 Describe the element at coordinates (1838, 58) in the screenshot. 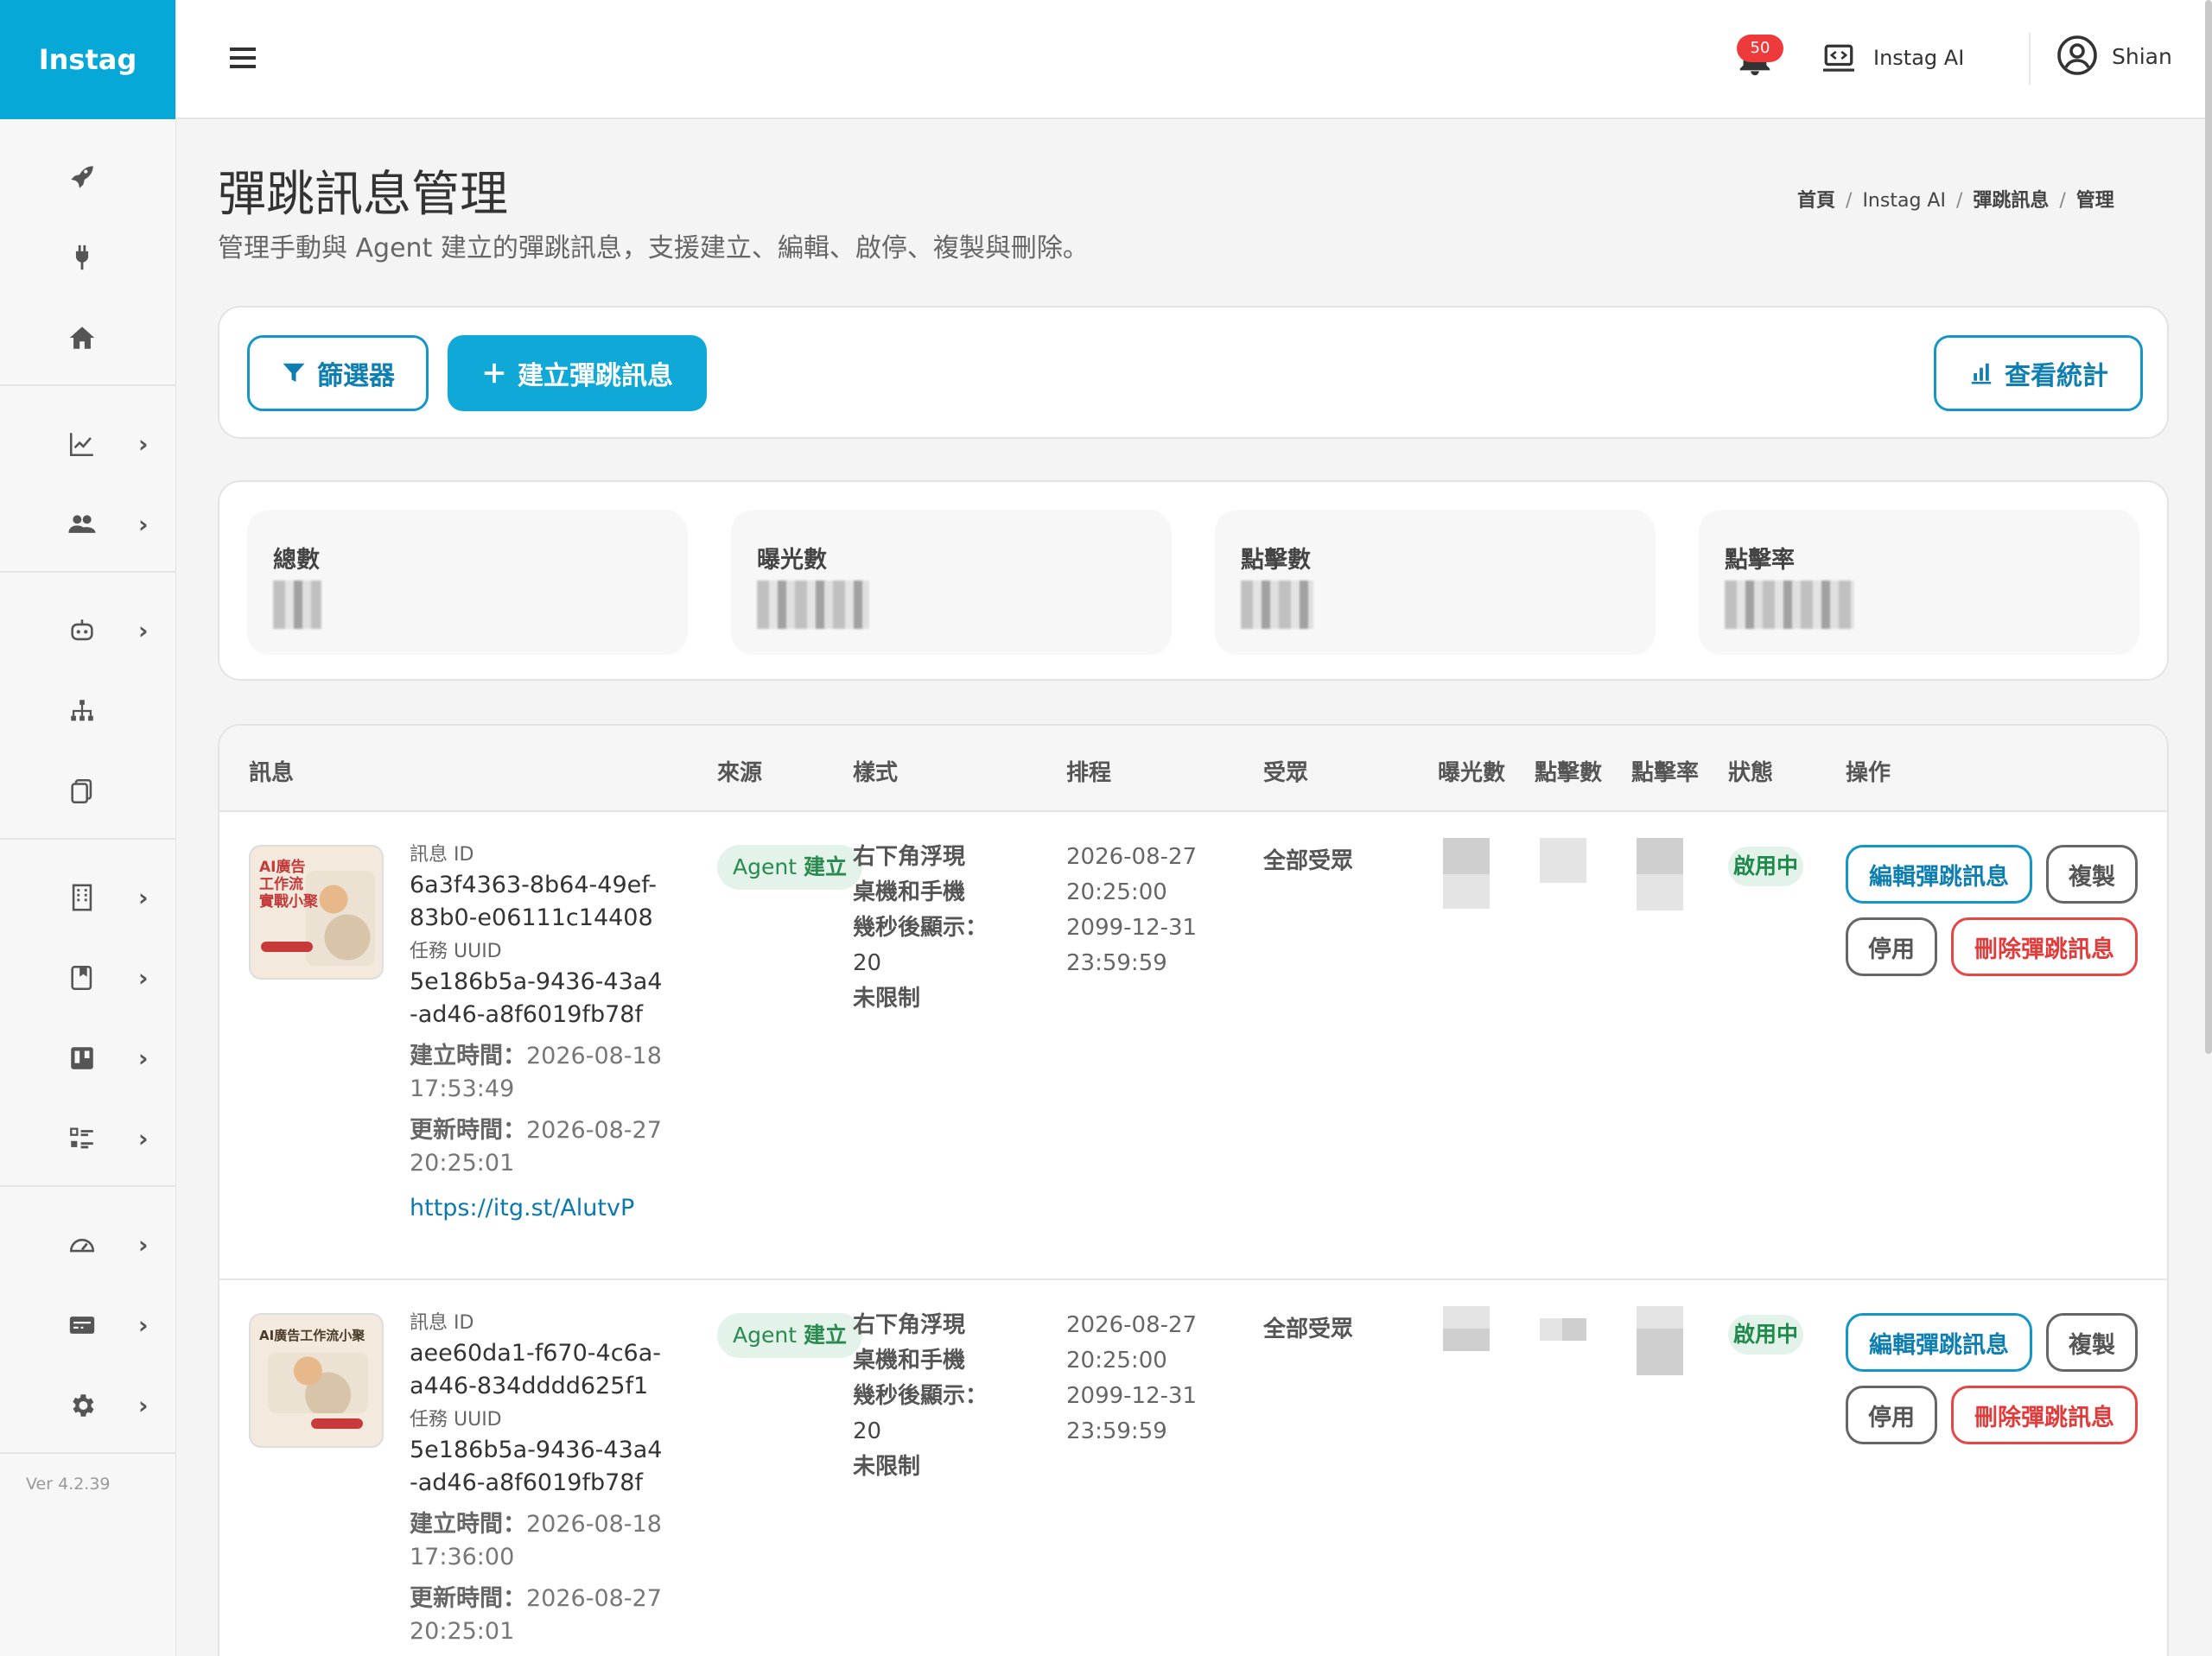

I see `laptop-code-icon` at that location.